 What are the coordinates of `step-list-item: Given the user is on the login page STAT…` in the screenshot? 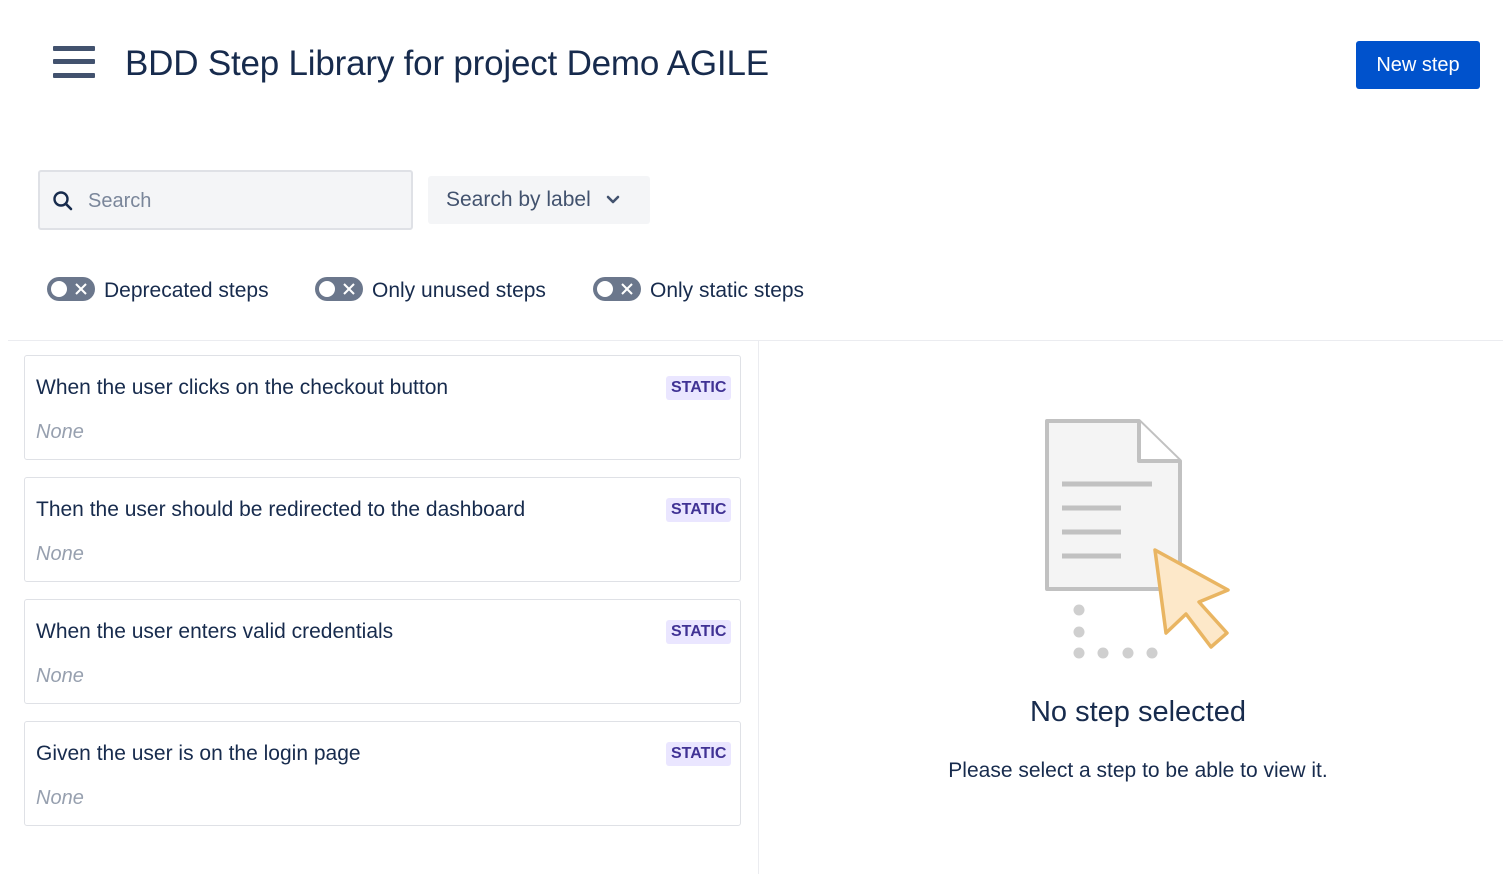 It's located at (382, 773).